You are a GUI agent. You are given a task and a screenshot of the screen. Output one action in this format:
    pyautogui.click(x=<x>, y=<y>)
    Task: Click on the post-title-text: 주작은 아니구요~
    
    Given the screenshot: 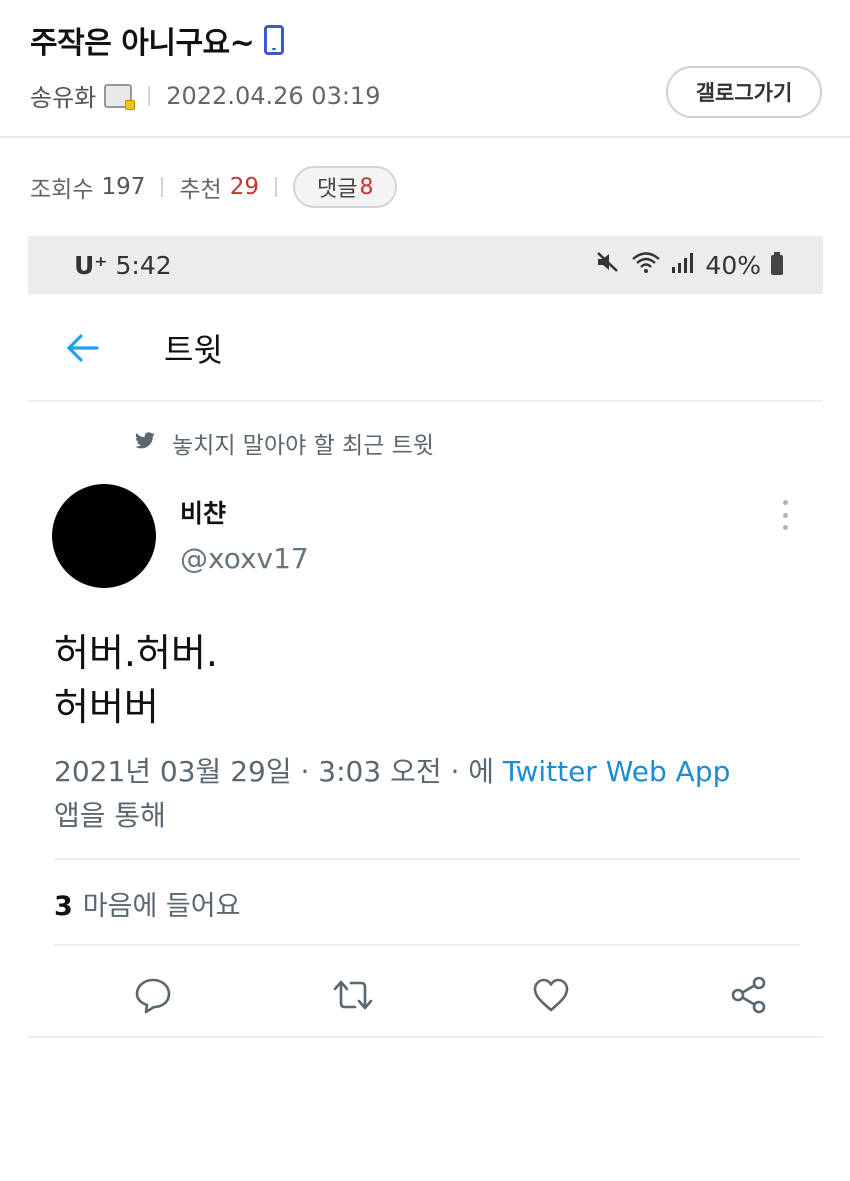 What is the action you would take?
    pyautogui.click(x=142, y=43)
    